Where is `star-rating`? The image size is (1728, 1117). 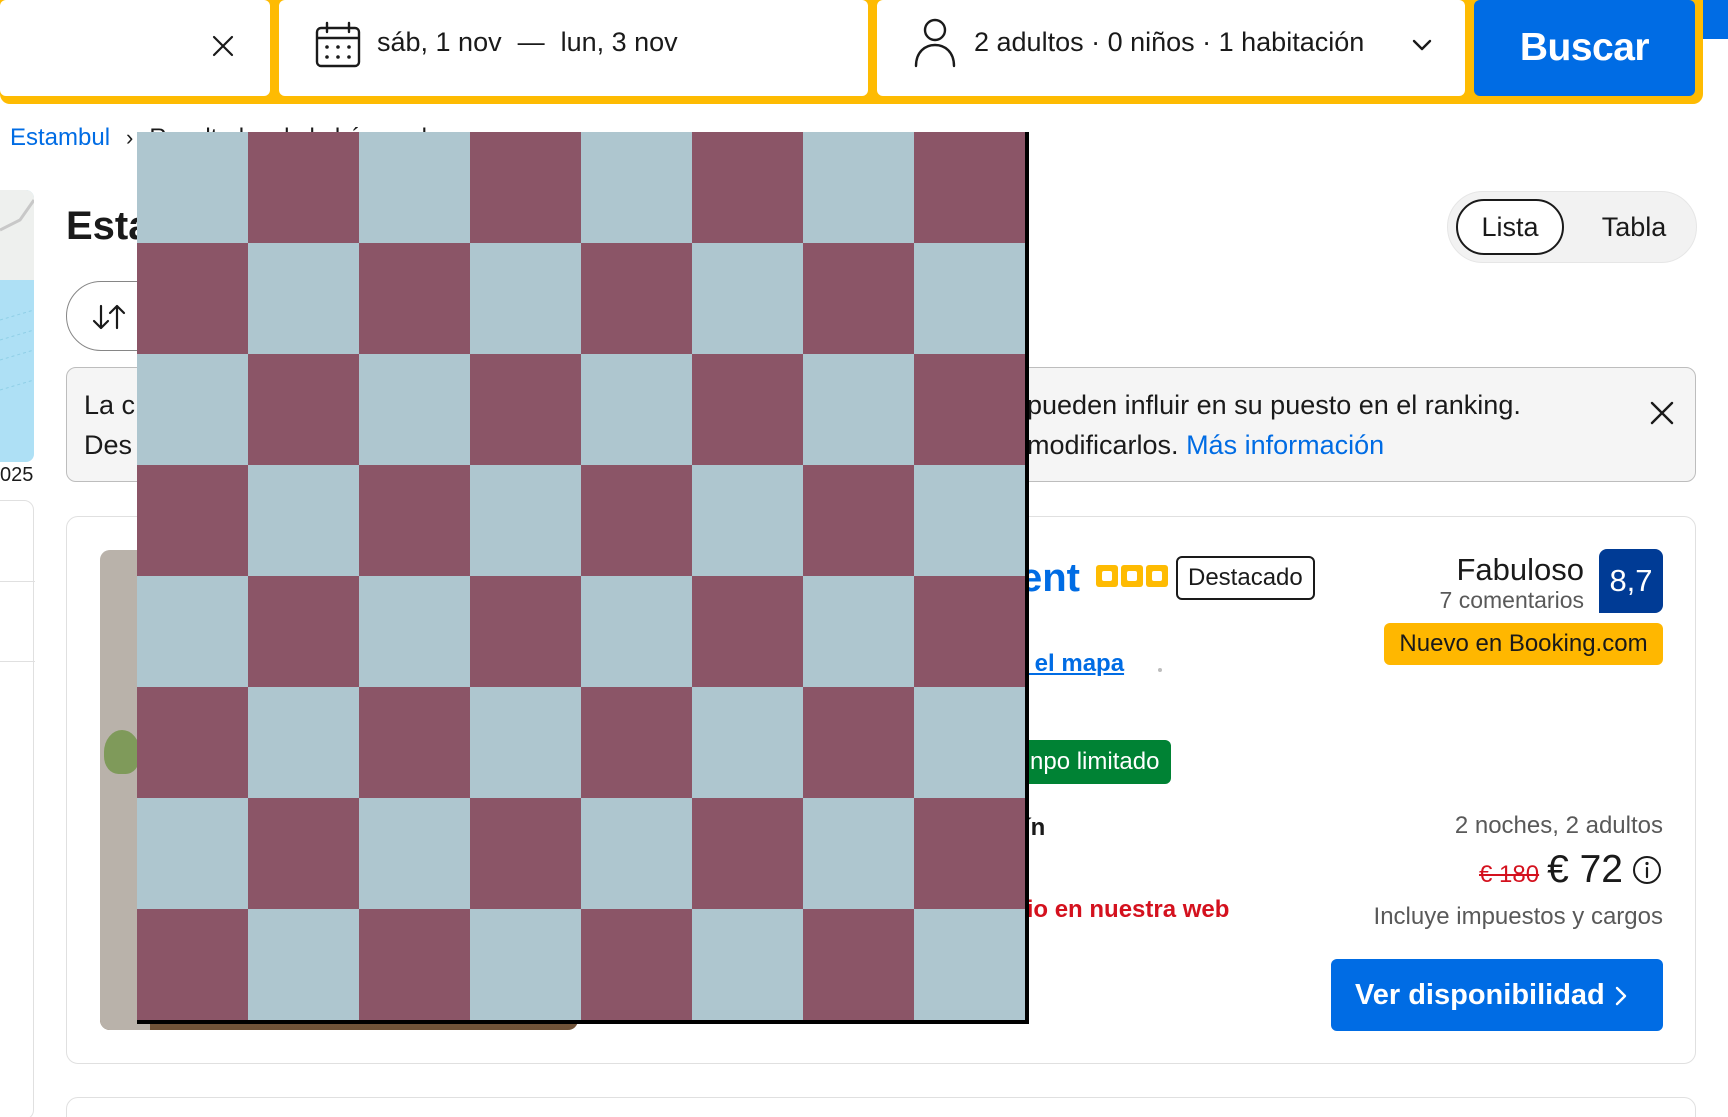
star-rating is located at coordinates (1132, 576).